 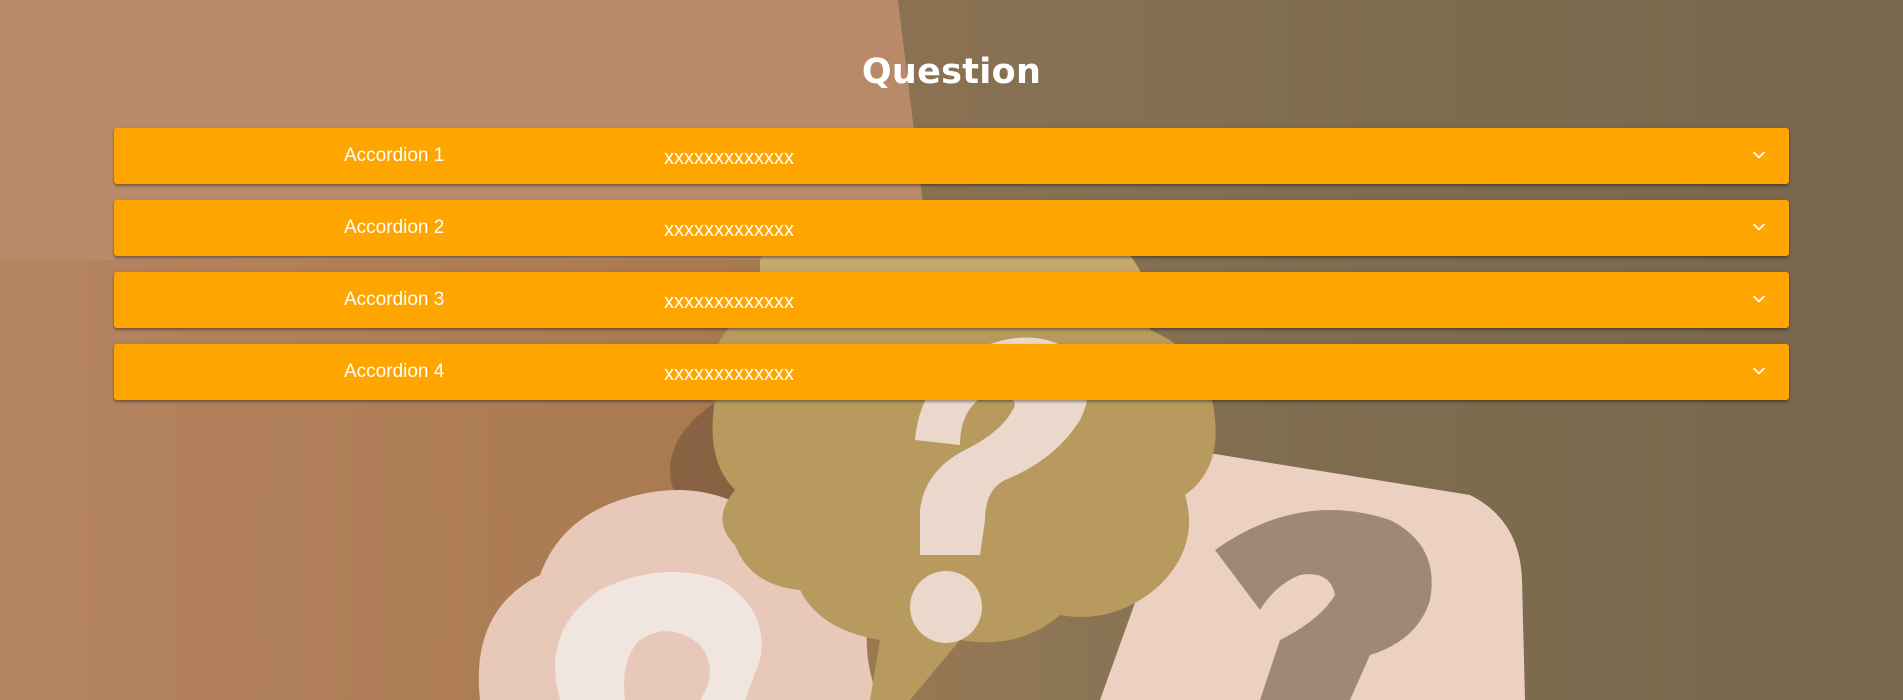 What do you see at coordinates (951, 72) in the screenshot?
I see `page-title: Question` at bounding box center [951, 72].